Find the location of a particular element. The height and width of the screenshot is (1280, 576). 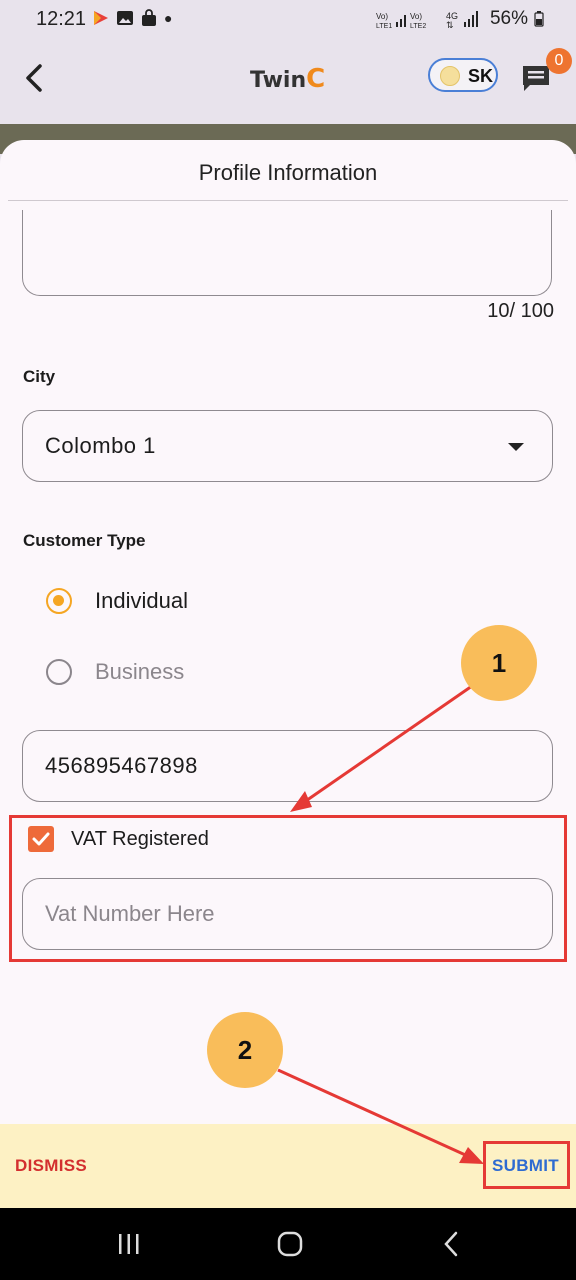

app-logo: TwinC is located at coordinates (288, 79).